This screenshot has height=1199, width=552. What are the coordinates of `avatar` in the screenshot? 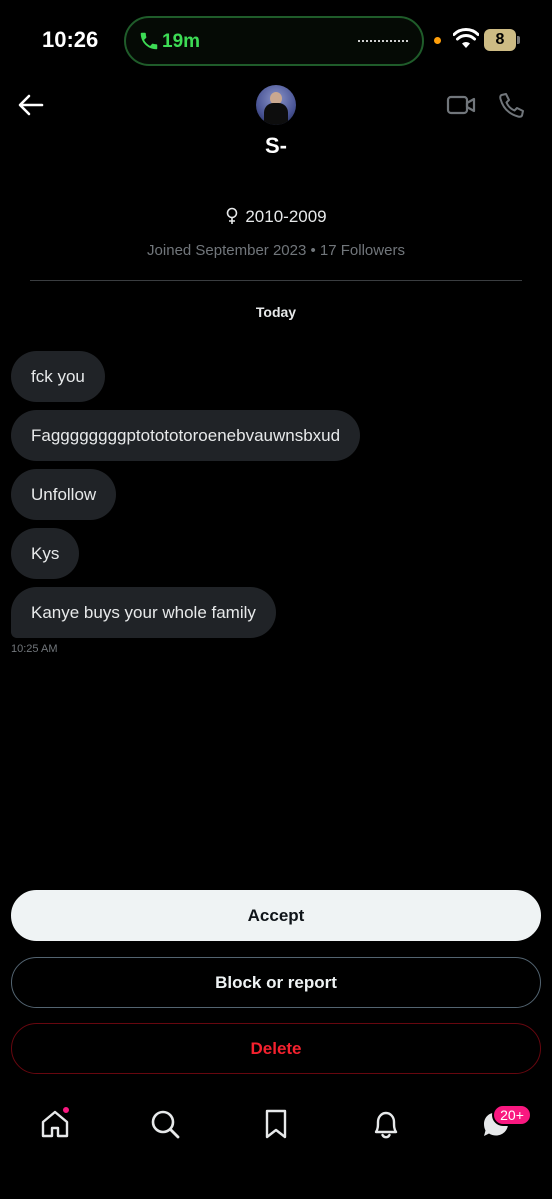 It's located at (276, 105).